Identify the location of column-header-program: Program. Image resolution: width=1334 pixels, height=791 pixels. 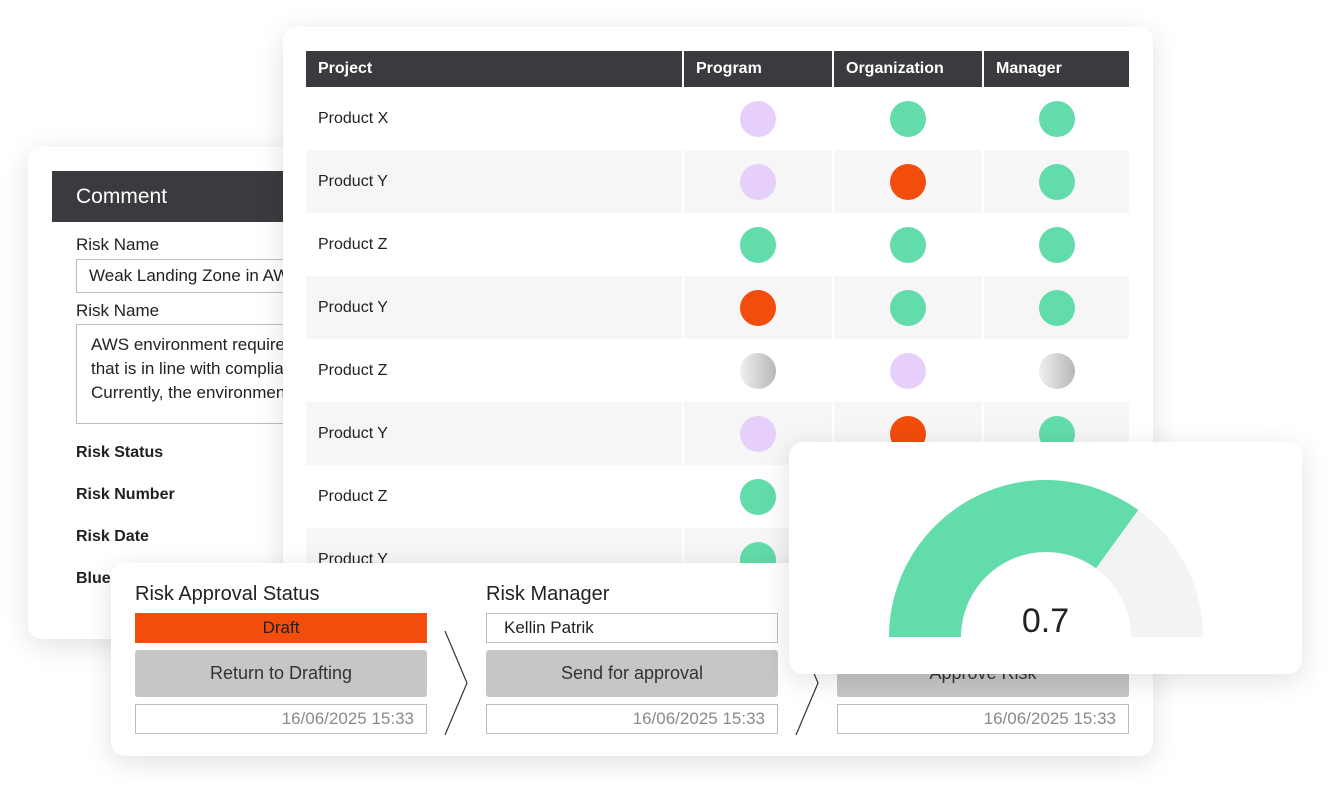
(757, 69).